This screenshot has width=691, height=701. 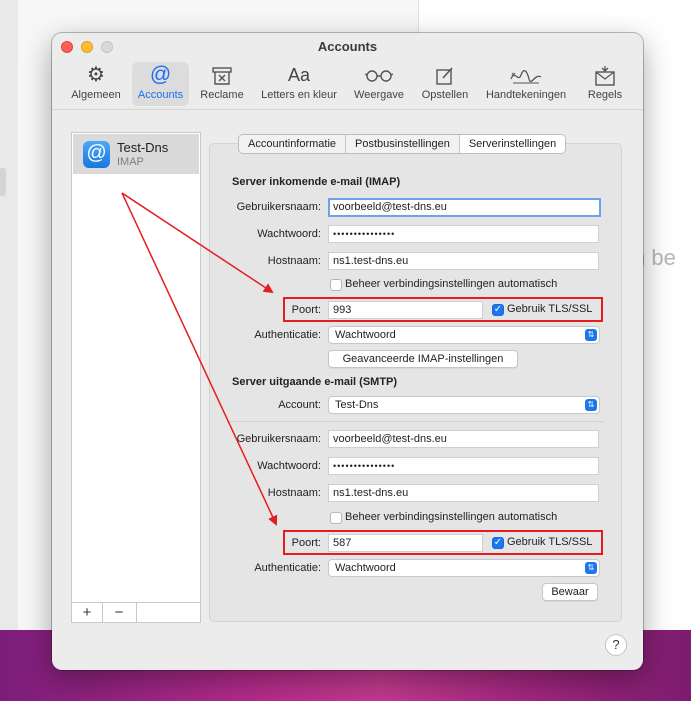 What do you see at coordinates (96, 75) in the screenshot?
I see `gear-icon: ⚙` at bounding box center [96, 75].